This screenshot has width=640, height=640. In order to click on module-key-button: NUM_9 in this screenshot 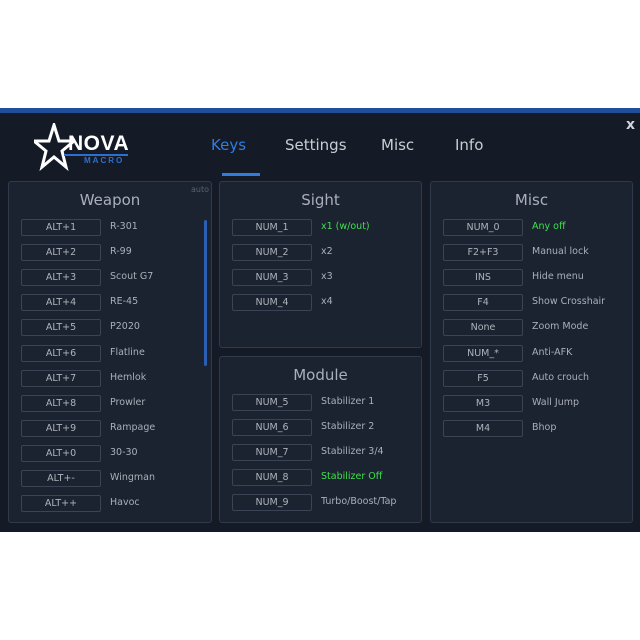, I will do `click(272, 502)`.